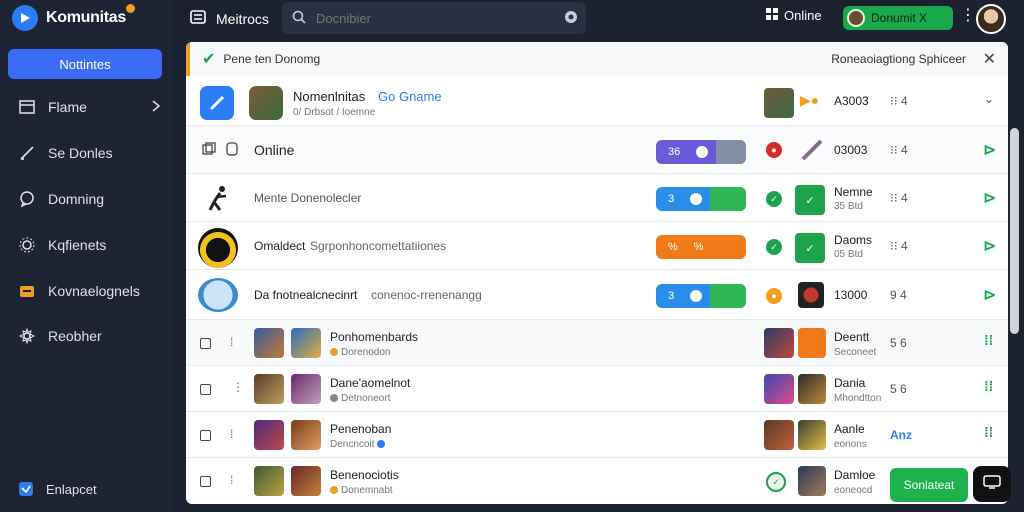 The width and height of the screenshot is (1024, 512). Describe the element at coordinates (855, 475) in the screenshot. I see `row-value: Damloe` at that location.